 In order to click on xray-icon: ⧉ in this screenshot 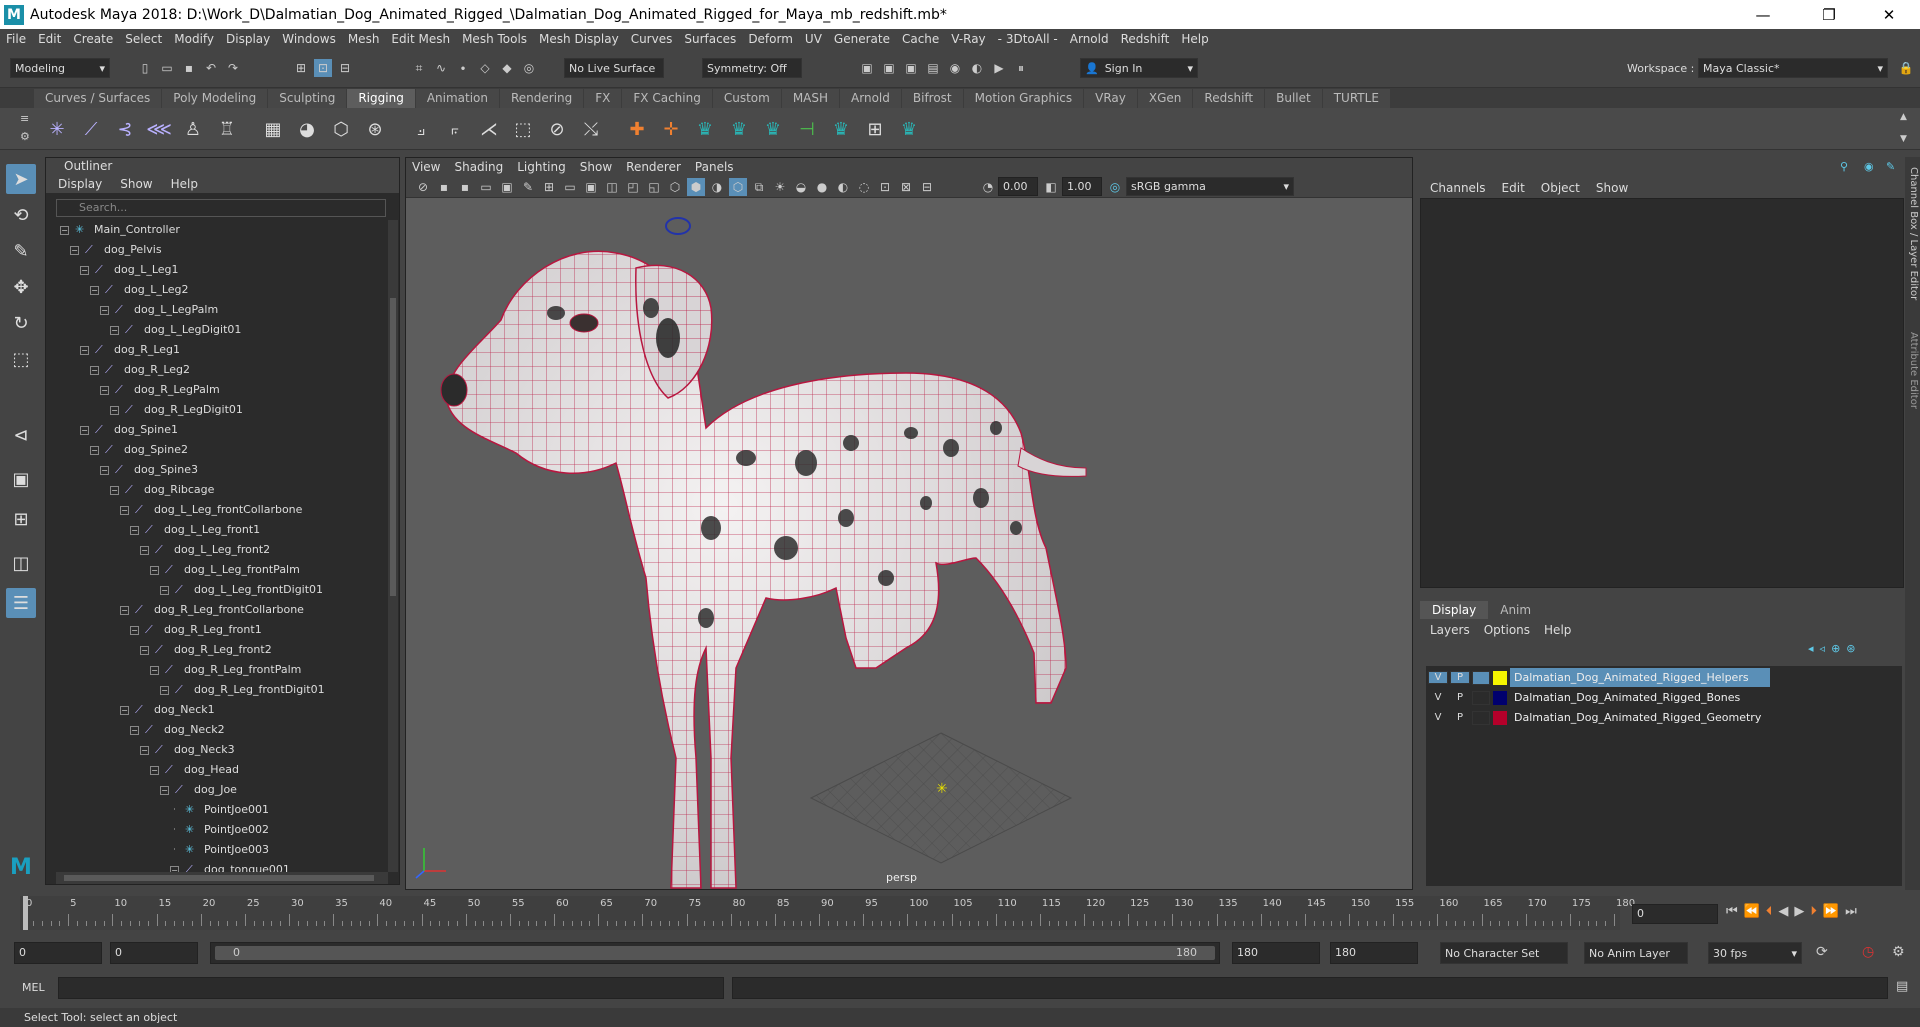, I will do `click(759, 187)`.